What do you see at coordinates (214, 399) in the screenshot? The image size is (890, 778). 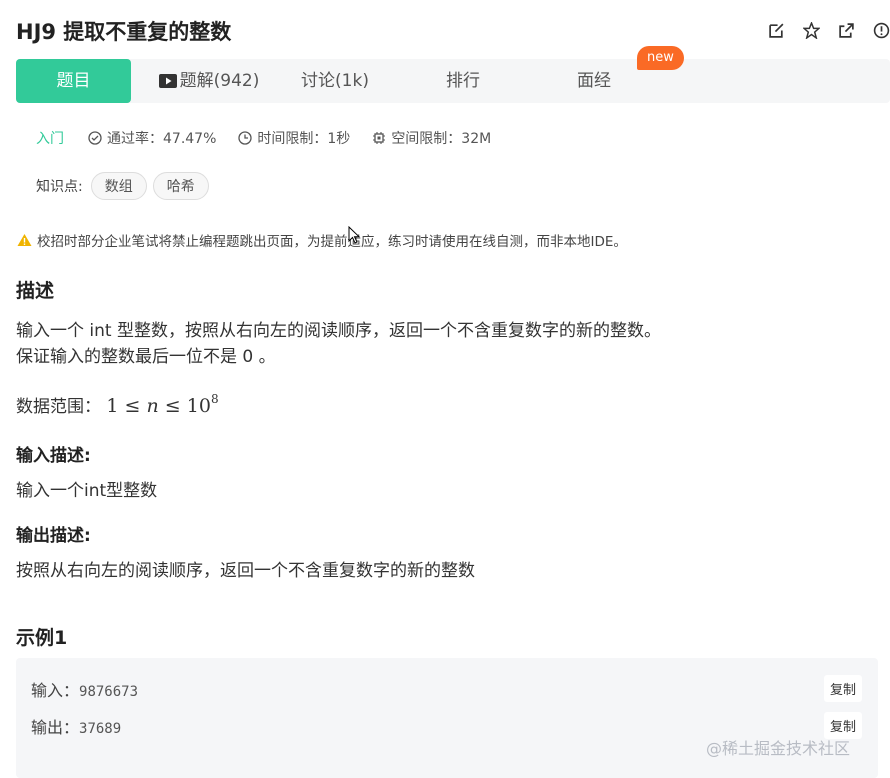 I see `range-exp: 8` at bounding box center [214, 399].